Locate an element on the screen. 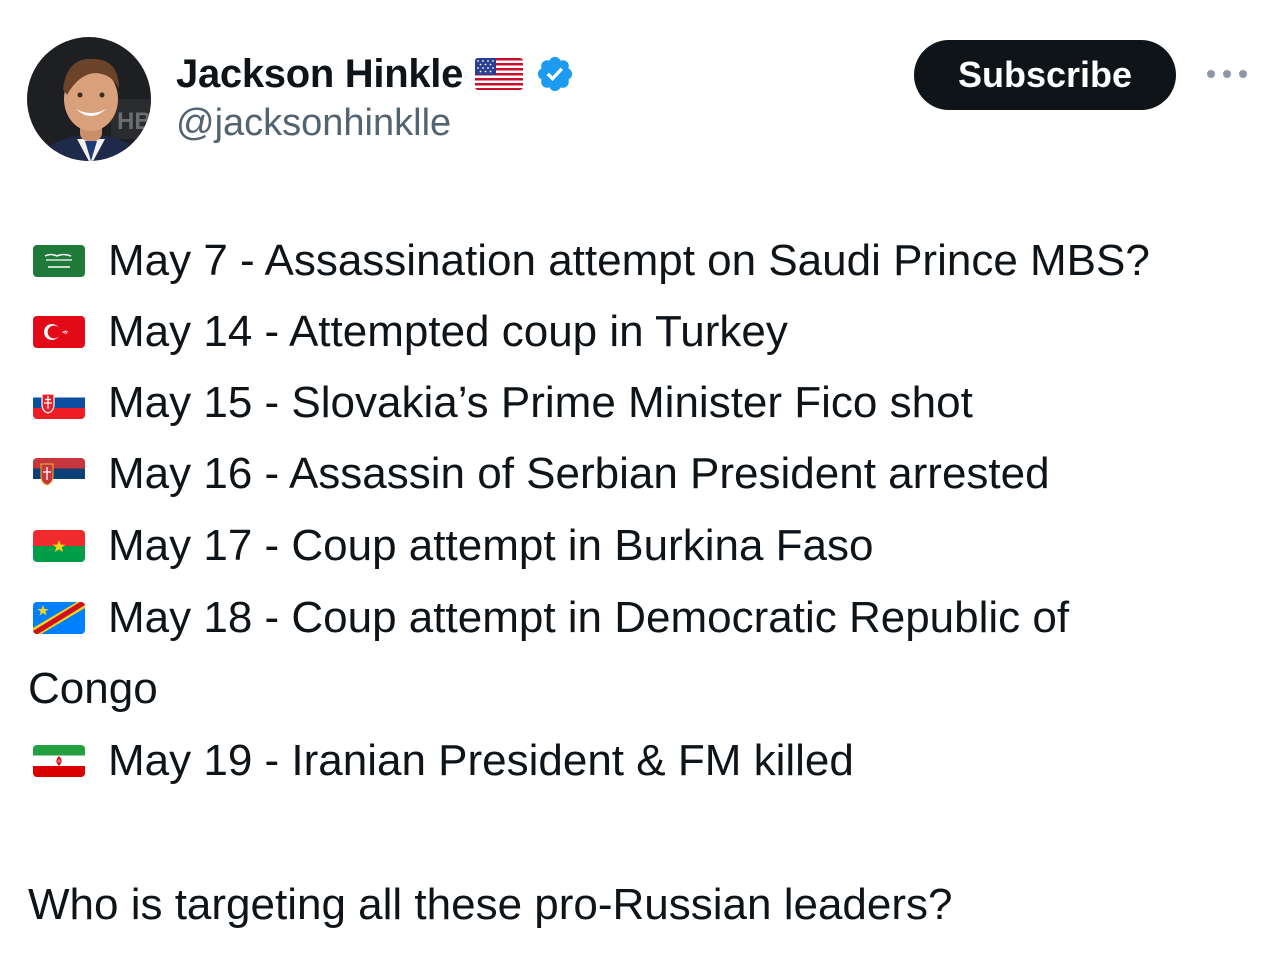  subscribe-button: Subscribe is located at coordinates (1045, 75).